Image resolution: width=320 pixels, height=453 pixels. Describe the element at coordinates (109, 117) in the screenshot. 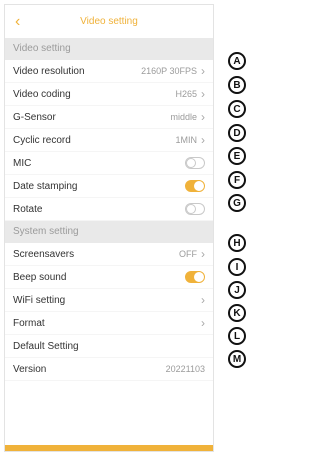

I see `row-g-sensor: G-Sensor middle ›` at that location.